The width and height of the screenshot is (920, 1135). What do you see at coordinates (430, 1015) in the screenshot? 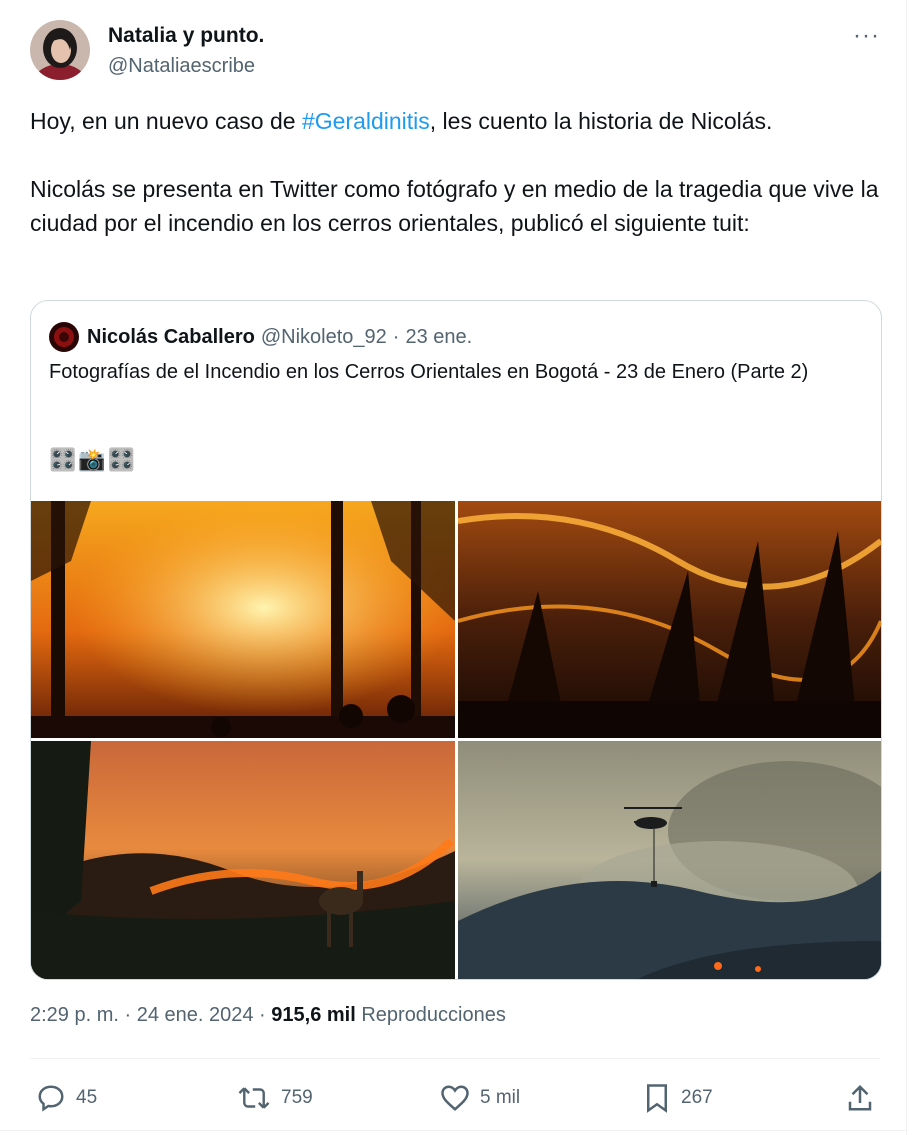
I see `view-count-label: Reproducciones` at bounding box center [430, 1015].